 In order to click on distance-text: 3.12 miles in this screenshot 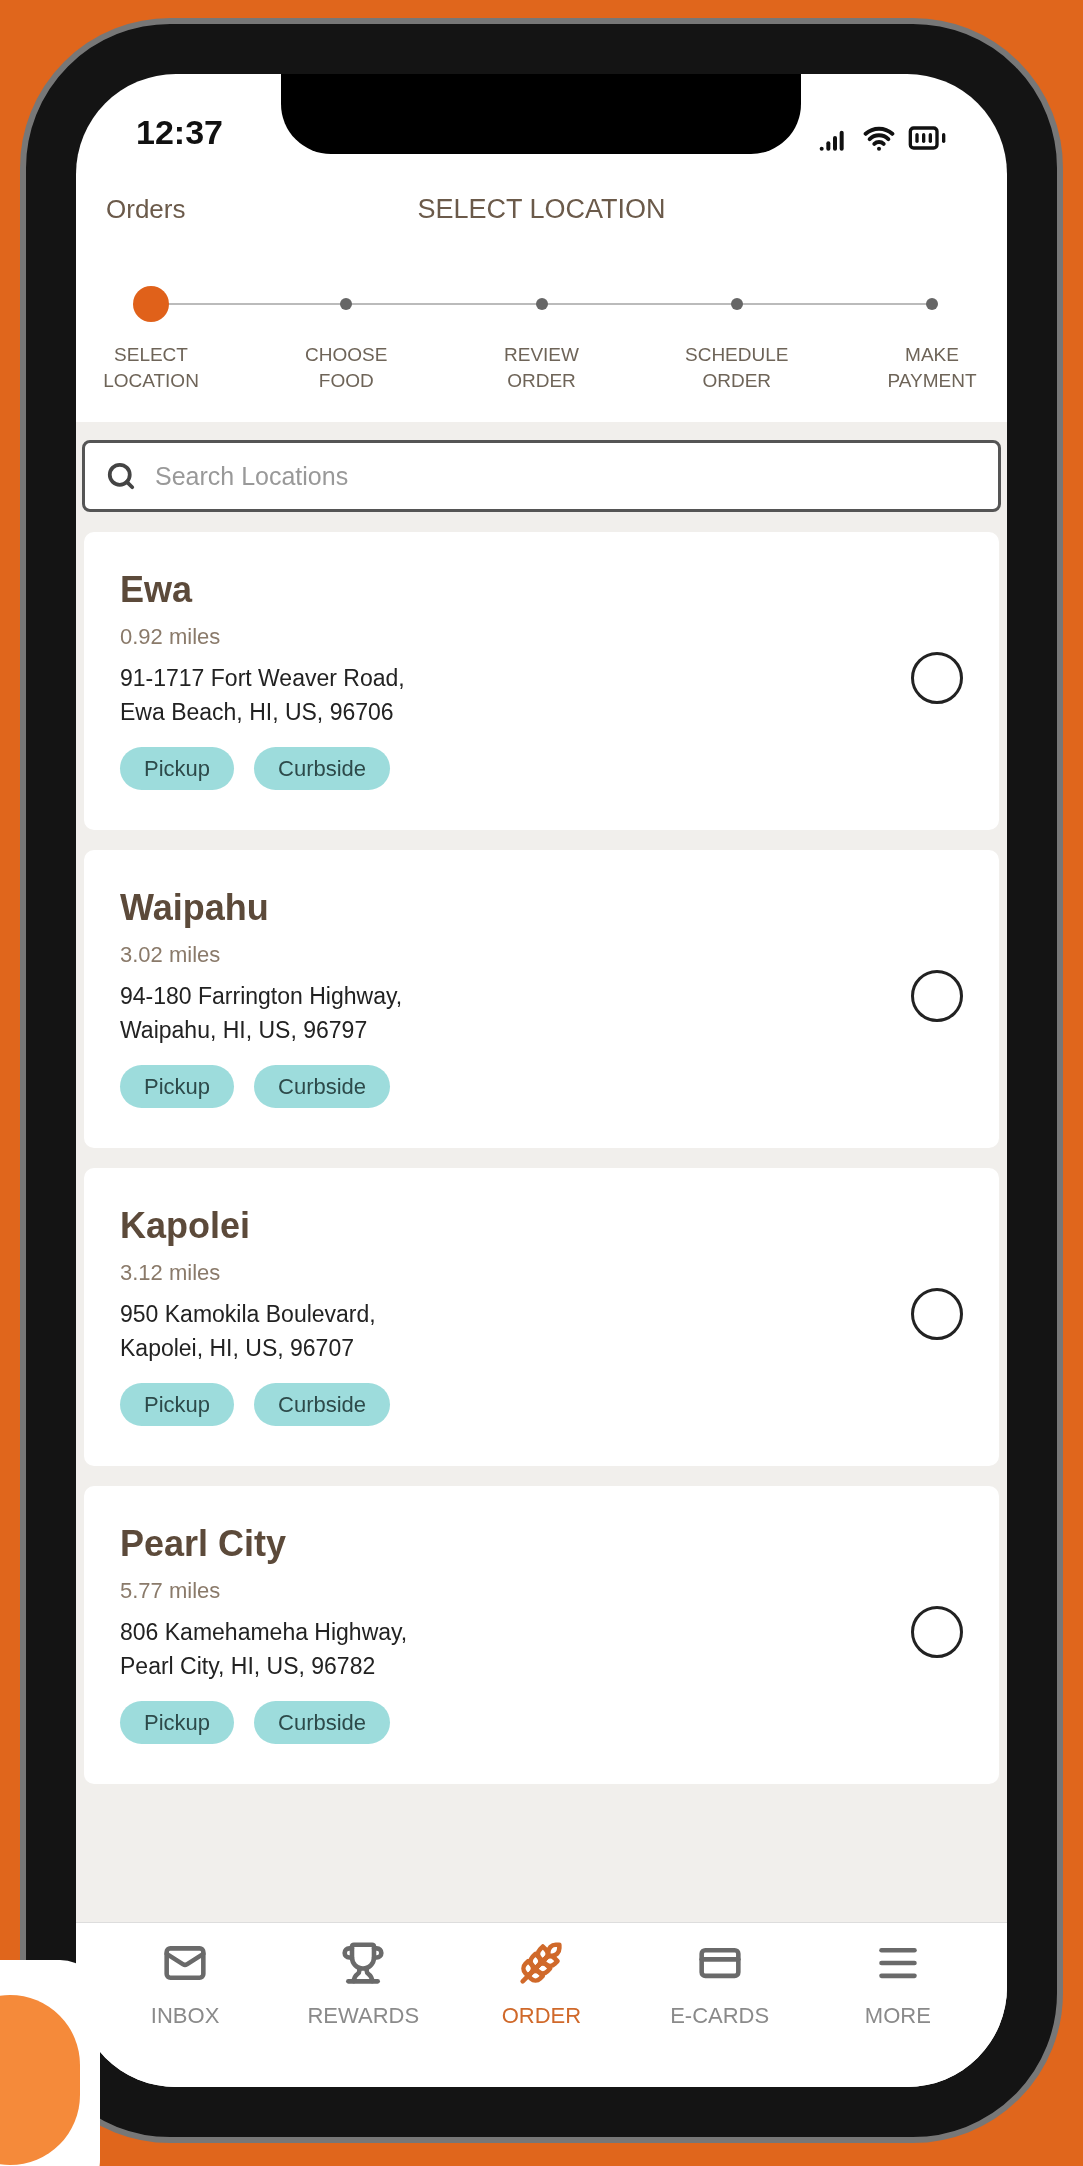, I will do `click(171, 1273)`.